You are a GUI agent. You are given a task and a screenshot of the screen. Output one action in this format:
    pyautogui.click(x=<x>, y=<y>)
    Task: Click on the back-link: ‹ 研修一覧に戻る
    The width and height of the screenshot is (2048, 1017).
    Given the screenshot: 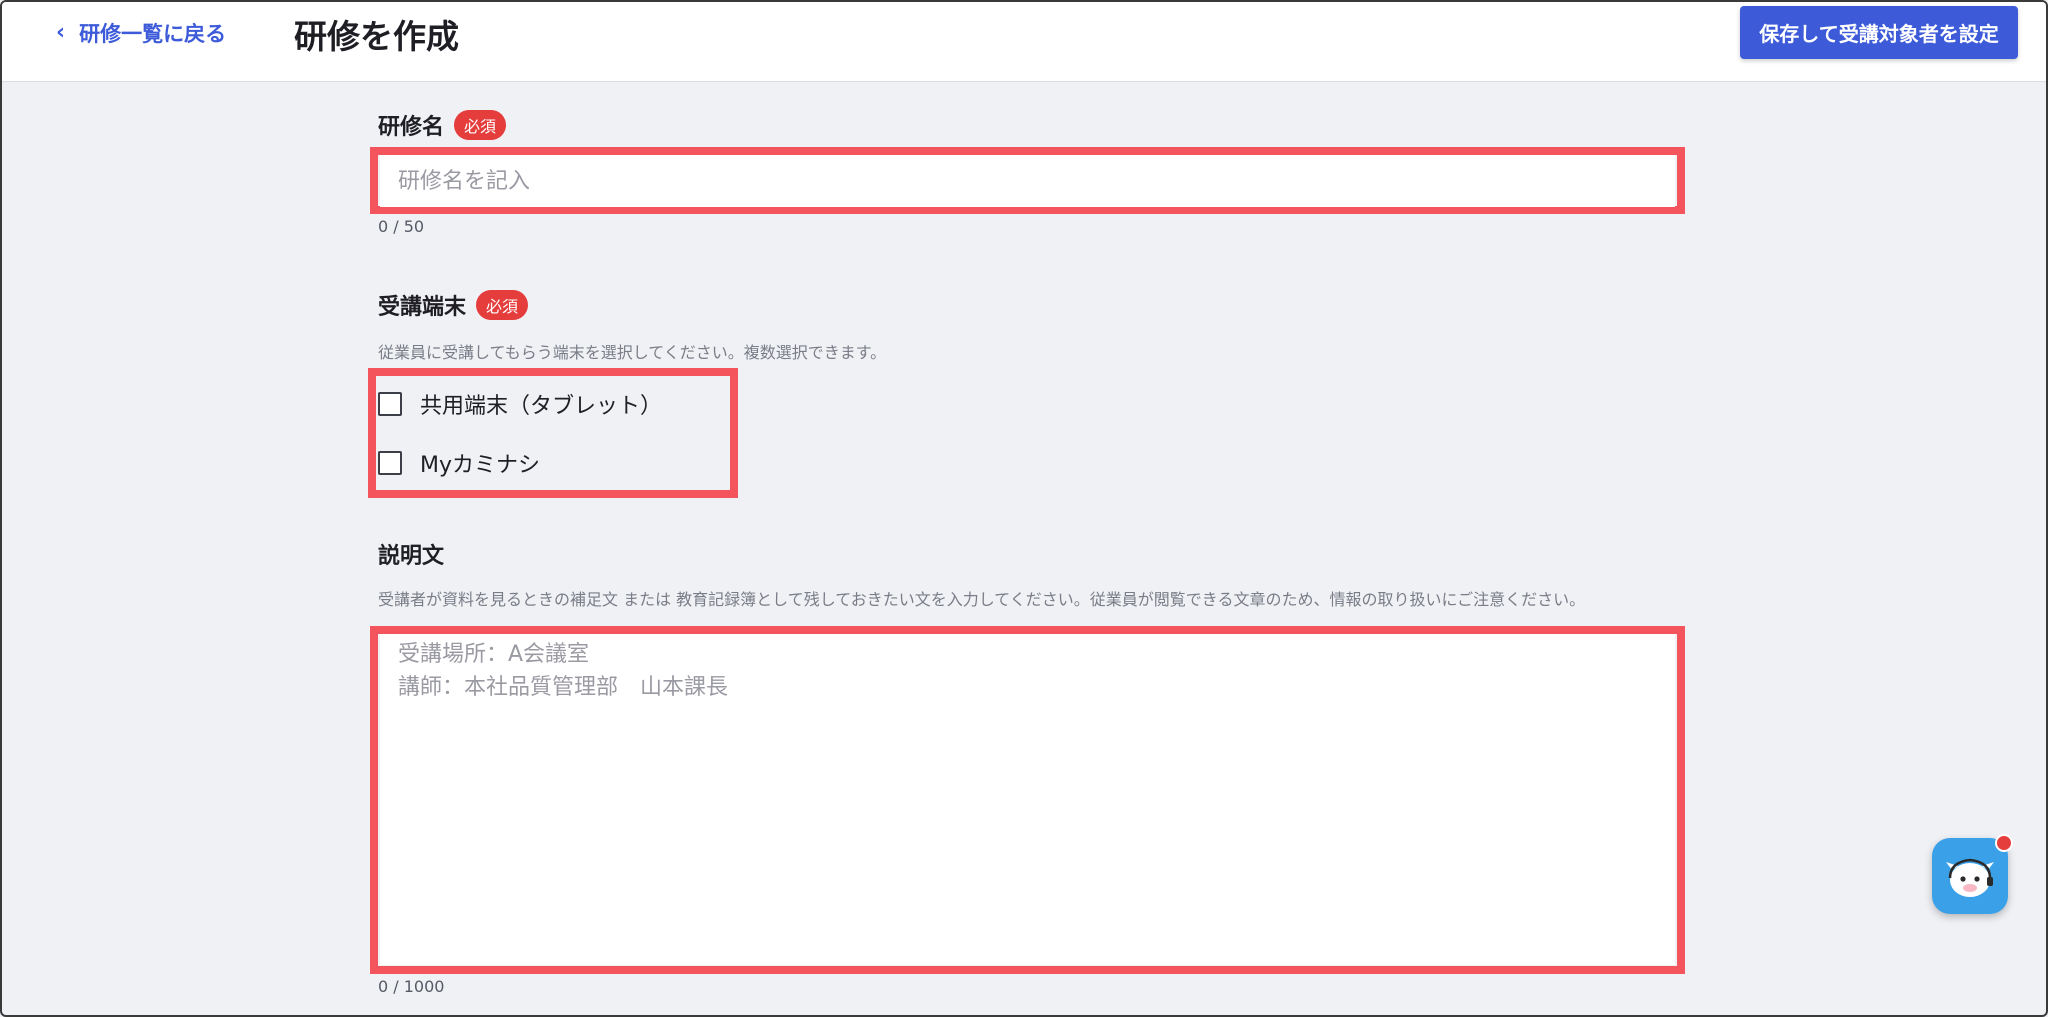 What is the action you would take?
    pyautogui.click(x=141, y=33)
    